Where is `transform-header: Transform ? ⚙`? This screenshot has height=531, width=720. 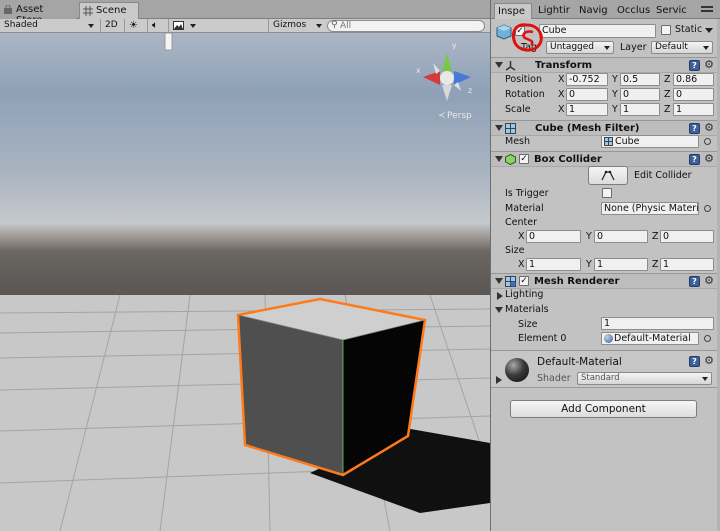 transform-header: Transform ? ⚙ is located at coordinates (604, 65).